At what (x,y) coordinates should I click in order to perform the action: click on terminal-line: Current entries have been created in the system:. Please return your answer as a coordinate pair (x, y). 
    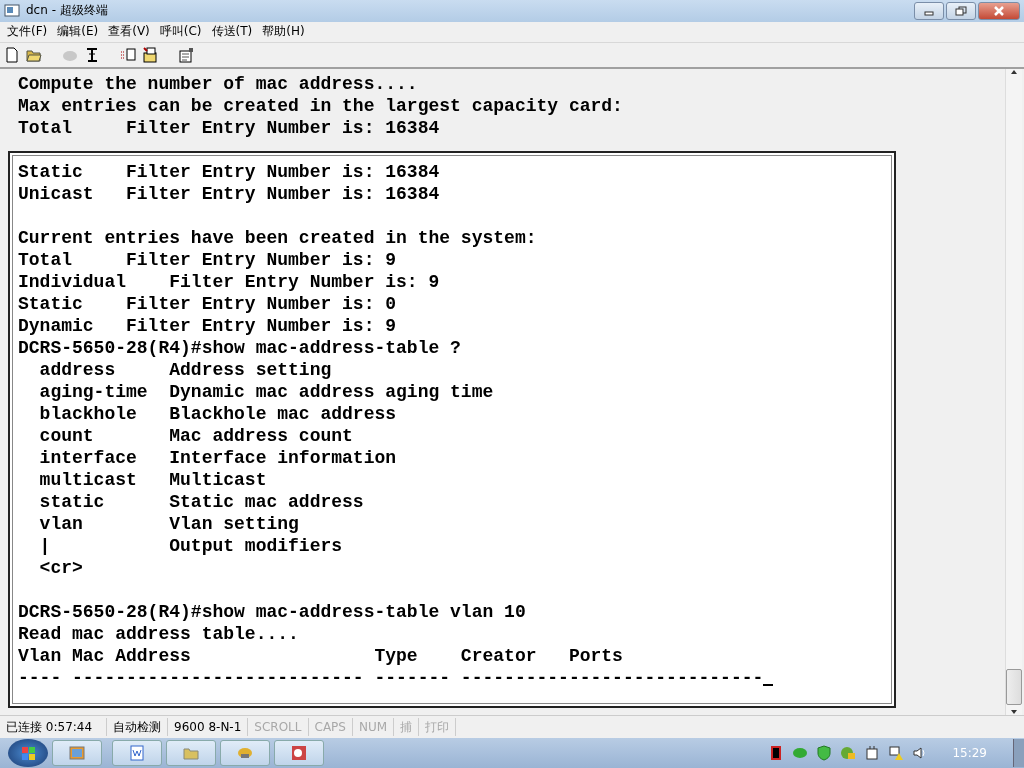
    Looking at the image, I should click on (277, 237).